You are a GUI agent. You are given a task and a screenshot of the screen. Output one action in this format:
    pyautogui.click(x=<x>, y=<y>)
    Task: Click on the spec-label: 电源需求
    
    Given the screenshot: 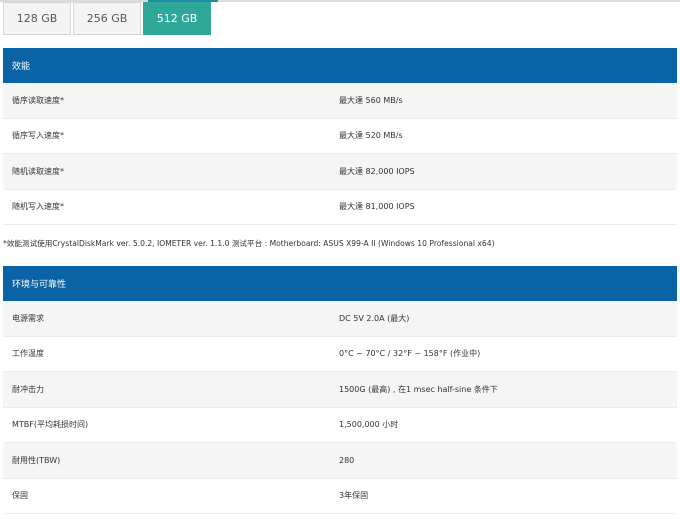 What is the action you would take?
    pyautogui.click(x=28, y=318)
    